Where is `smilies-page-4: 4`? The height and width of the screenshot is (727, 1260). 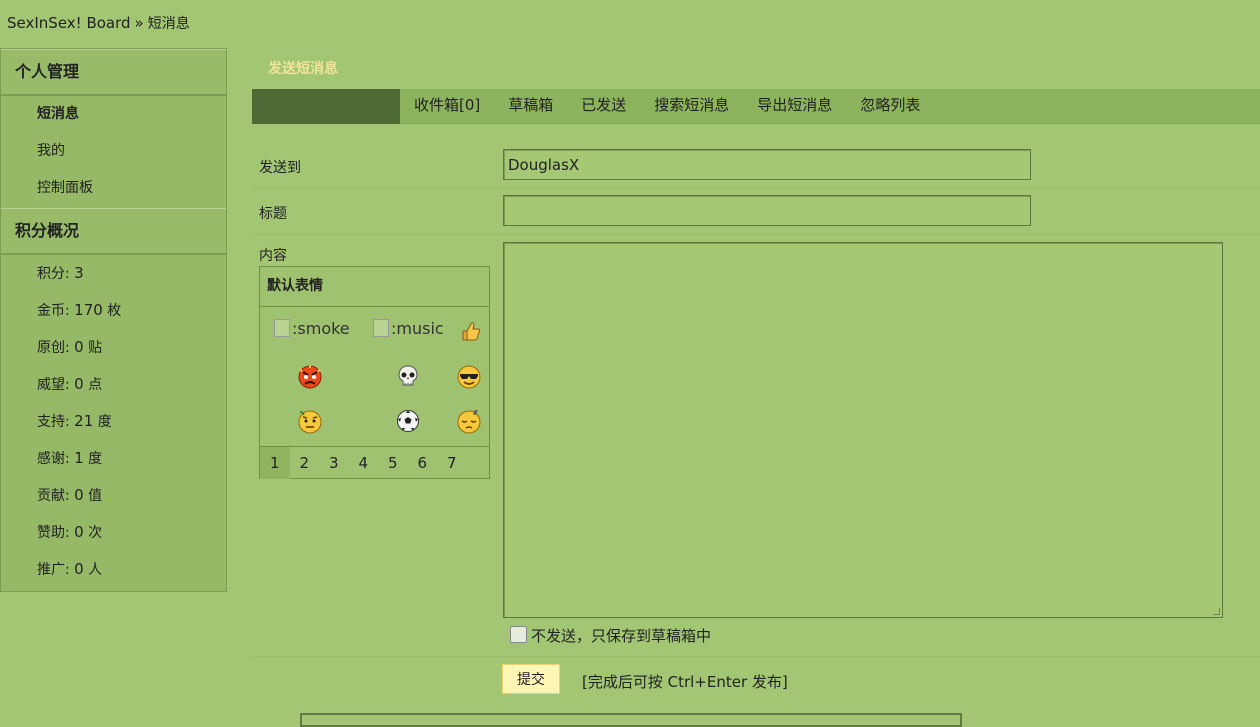
smilies-page-4: 4 is located at coordinates (364, 463).